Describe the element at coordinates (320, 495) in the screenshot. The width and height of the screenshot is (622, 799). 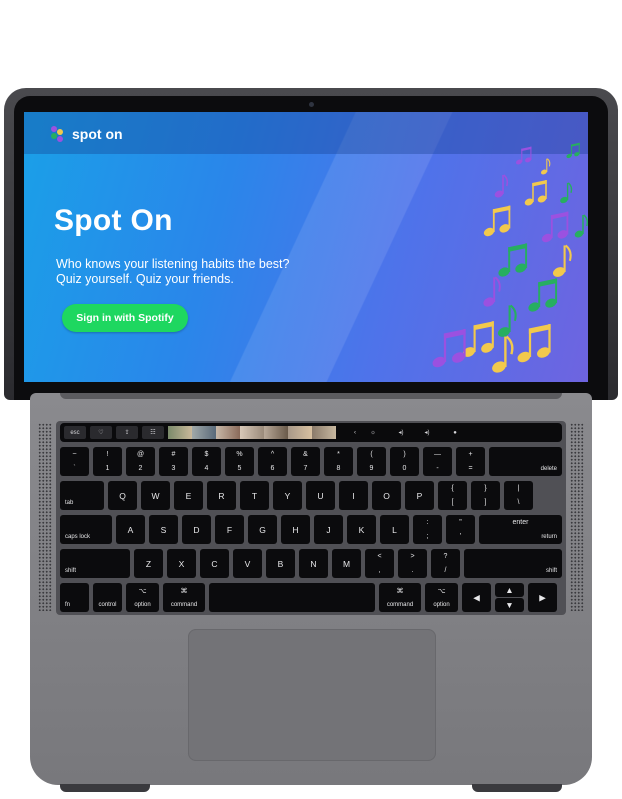
I see `key-u: U` at that location.